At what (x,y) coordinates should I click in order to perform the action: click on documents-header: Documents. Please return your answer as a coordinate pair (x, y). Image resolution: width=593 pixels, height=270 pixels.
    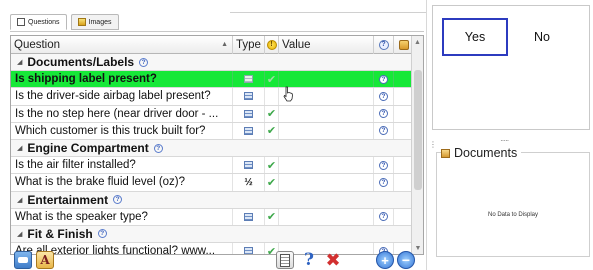
    Looking at the image, I should click on (481, 153).